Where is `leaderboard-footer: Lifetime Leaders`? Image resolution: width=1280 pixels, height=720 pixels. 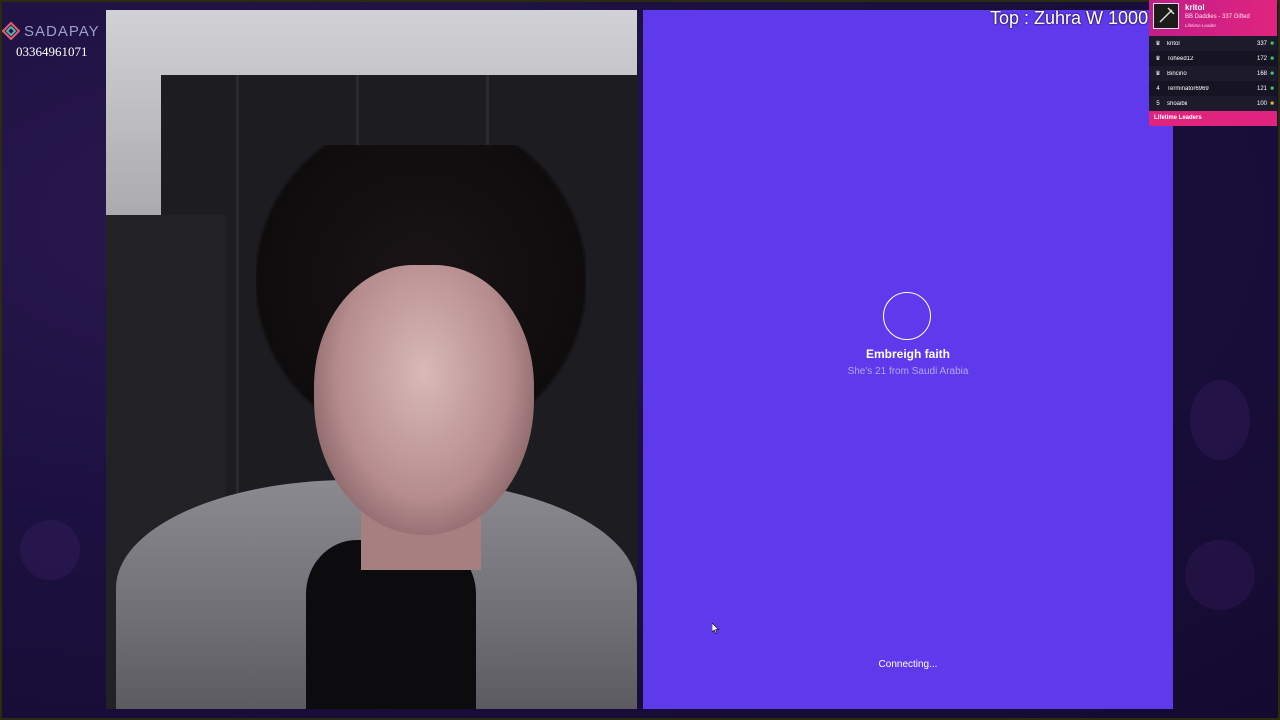
leaderboard-footer: Lifetime Leaders is located at coordinates (1213, 118).